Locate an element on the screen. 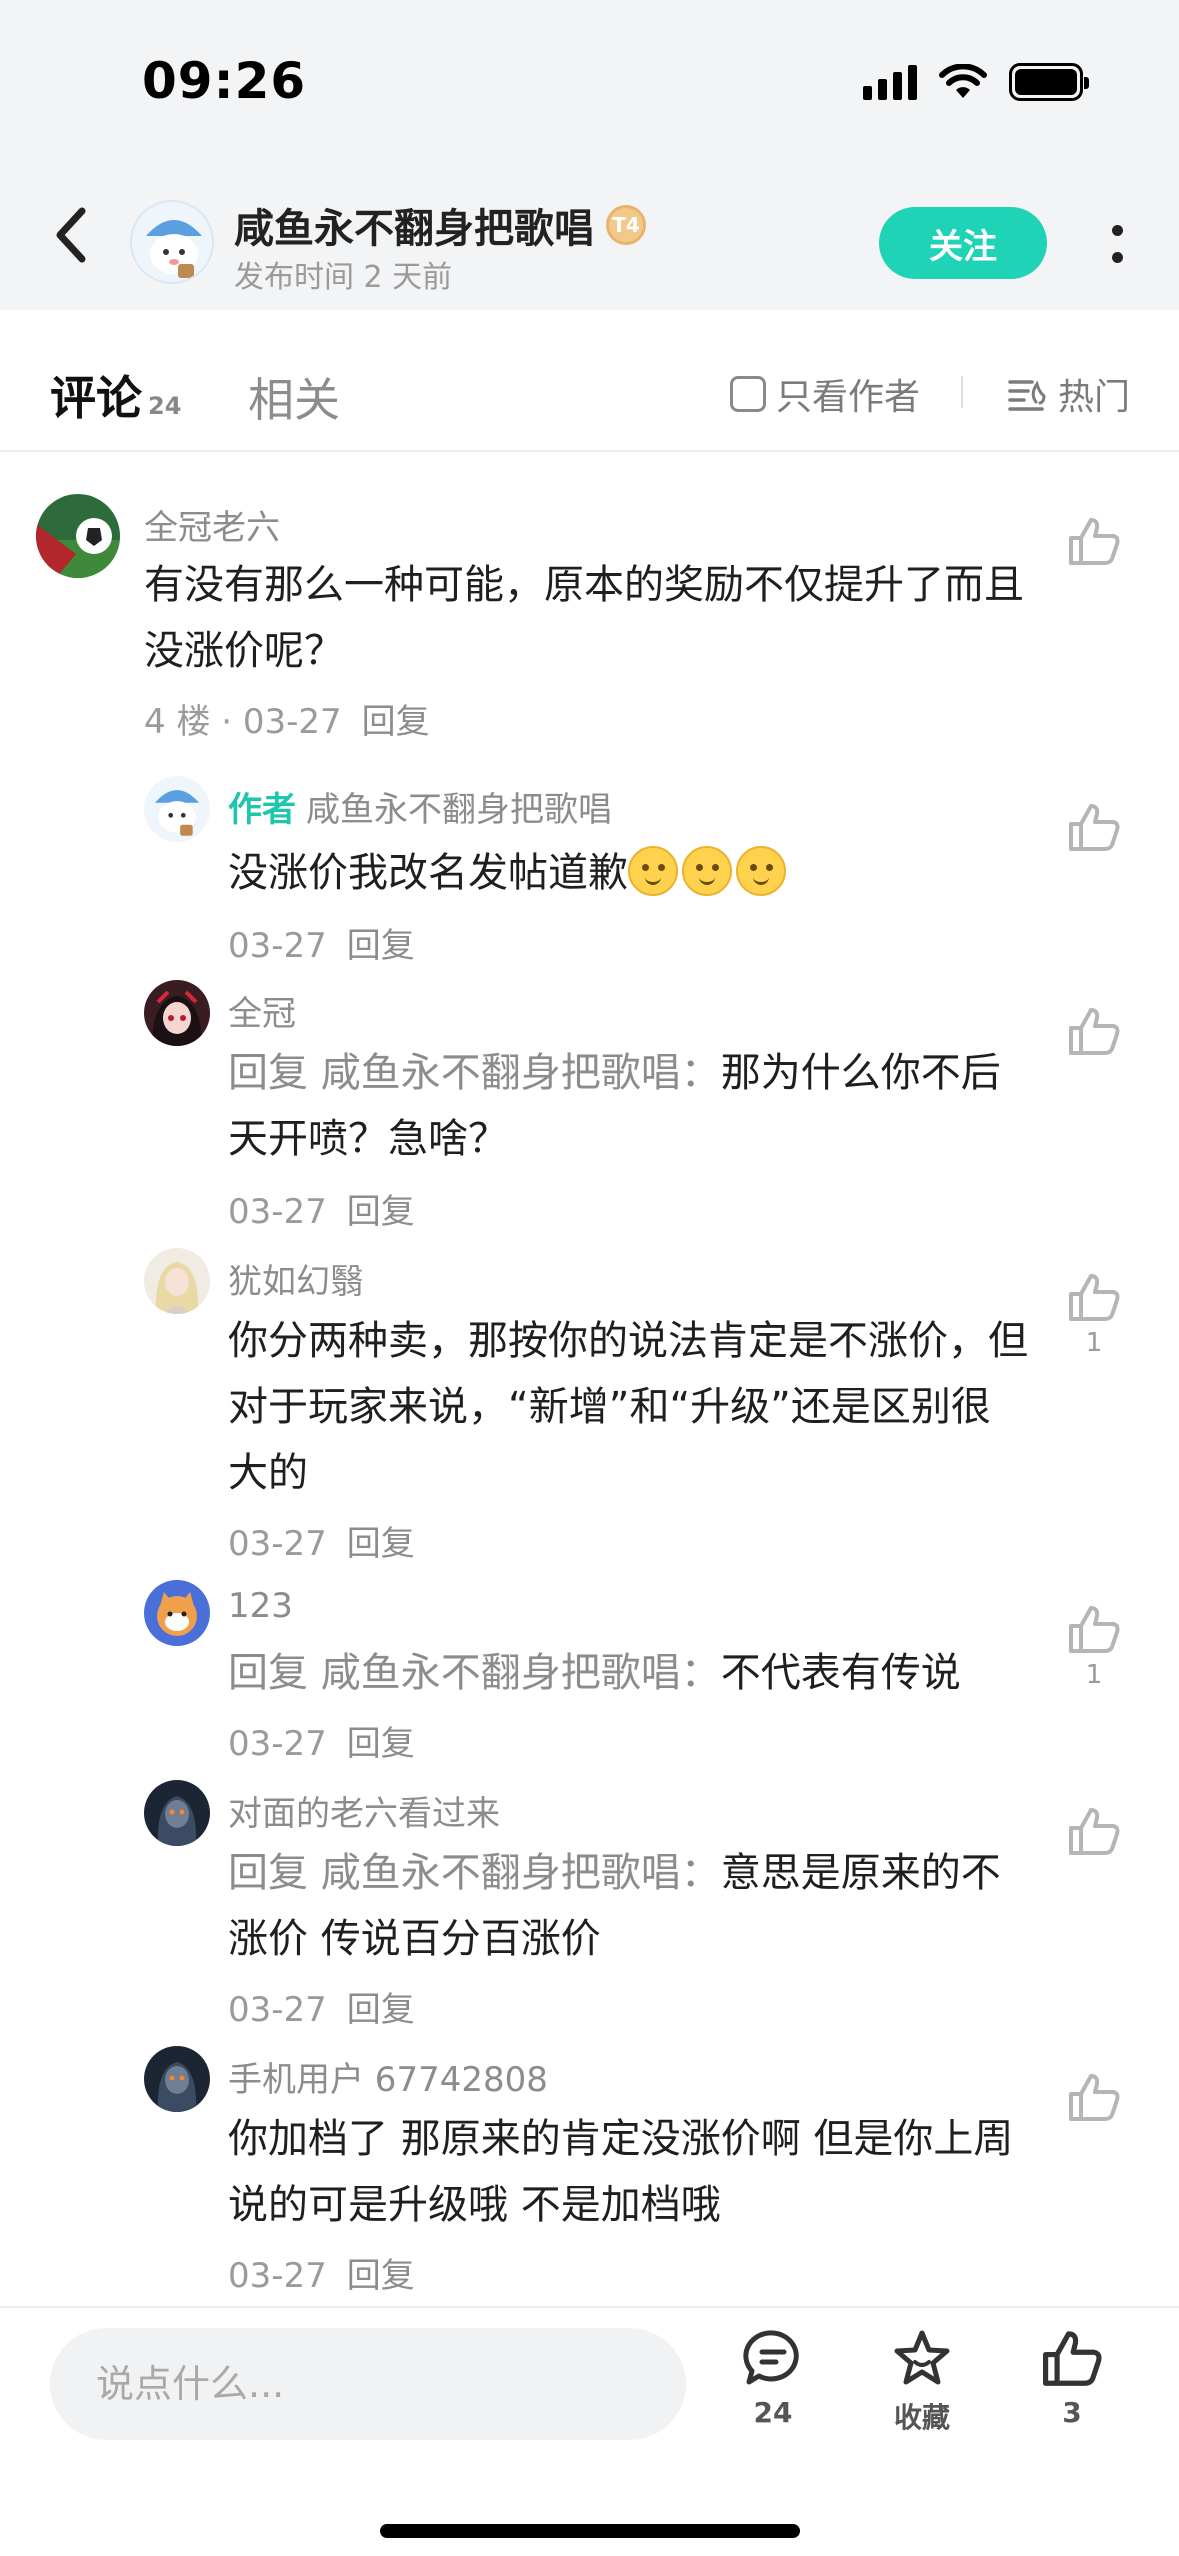 Image resolution: width=1179 pixels, height=2556 pixels. author-avatar is located at coordinates (172, 242).